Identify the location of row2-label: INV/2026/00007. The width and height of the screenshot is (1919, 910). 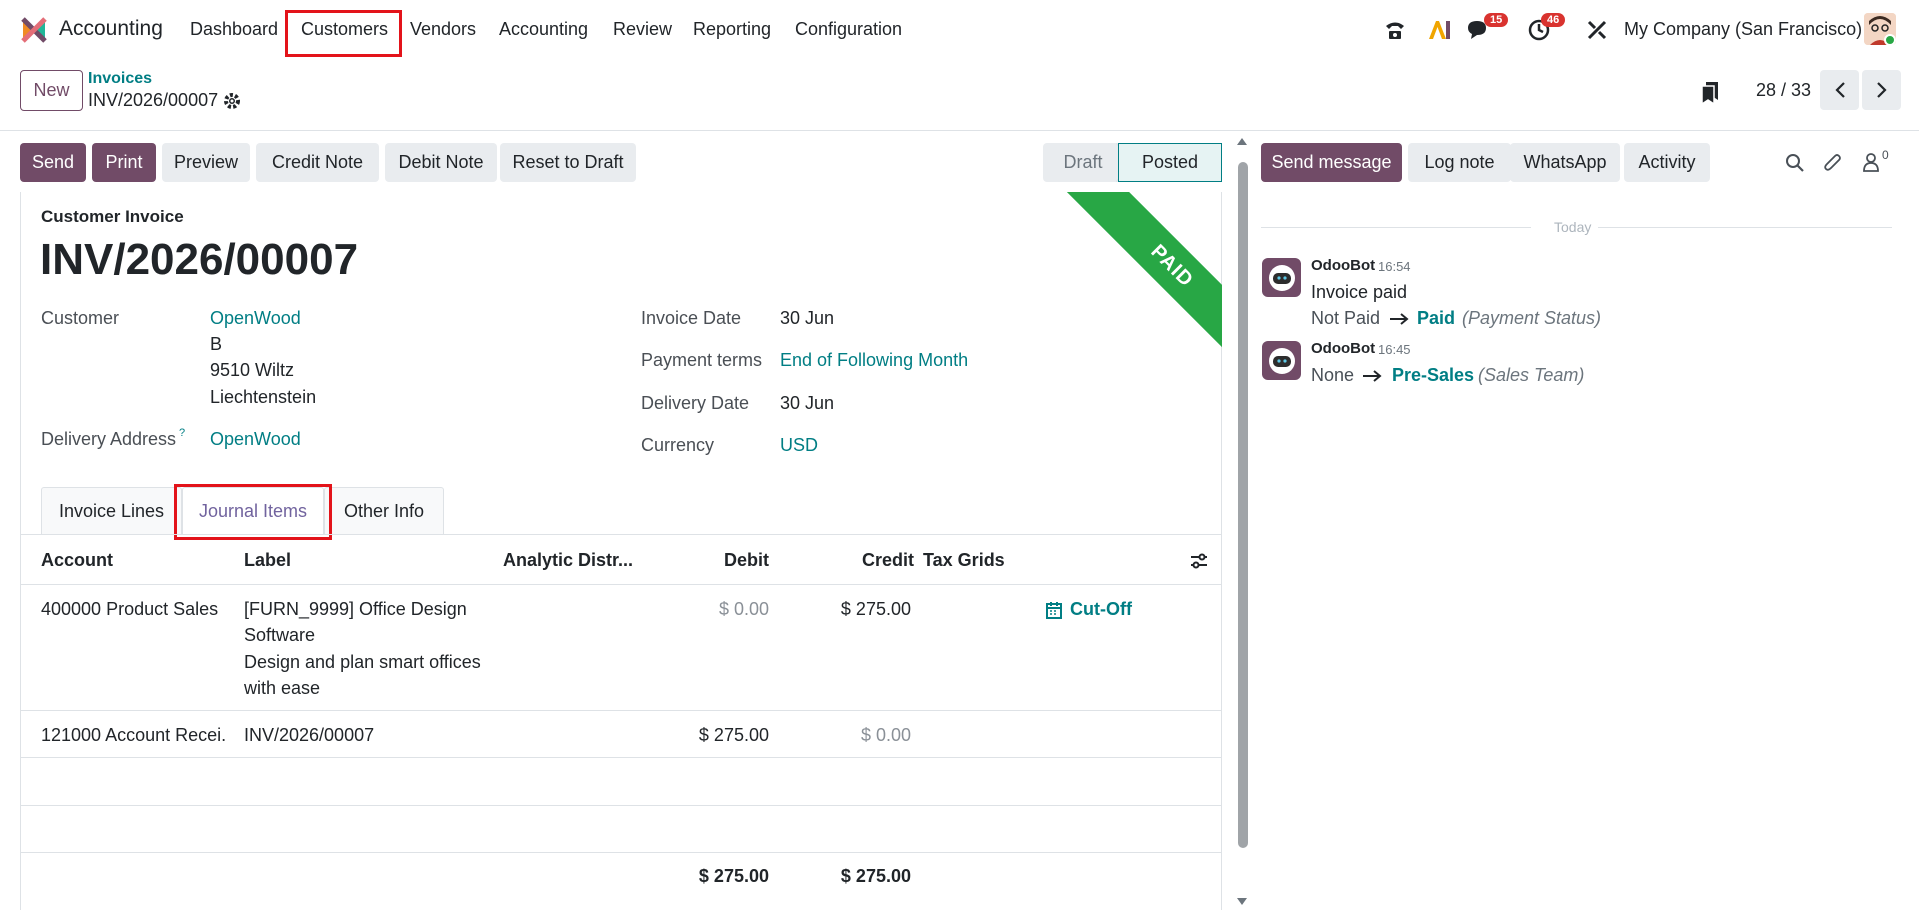
(309, 735).